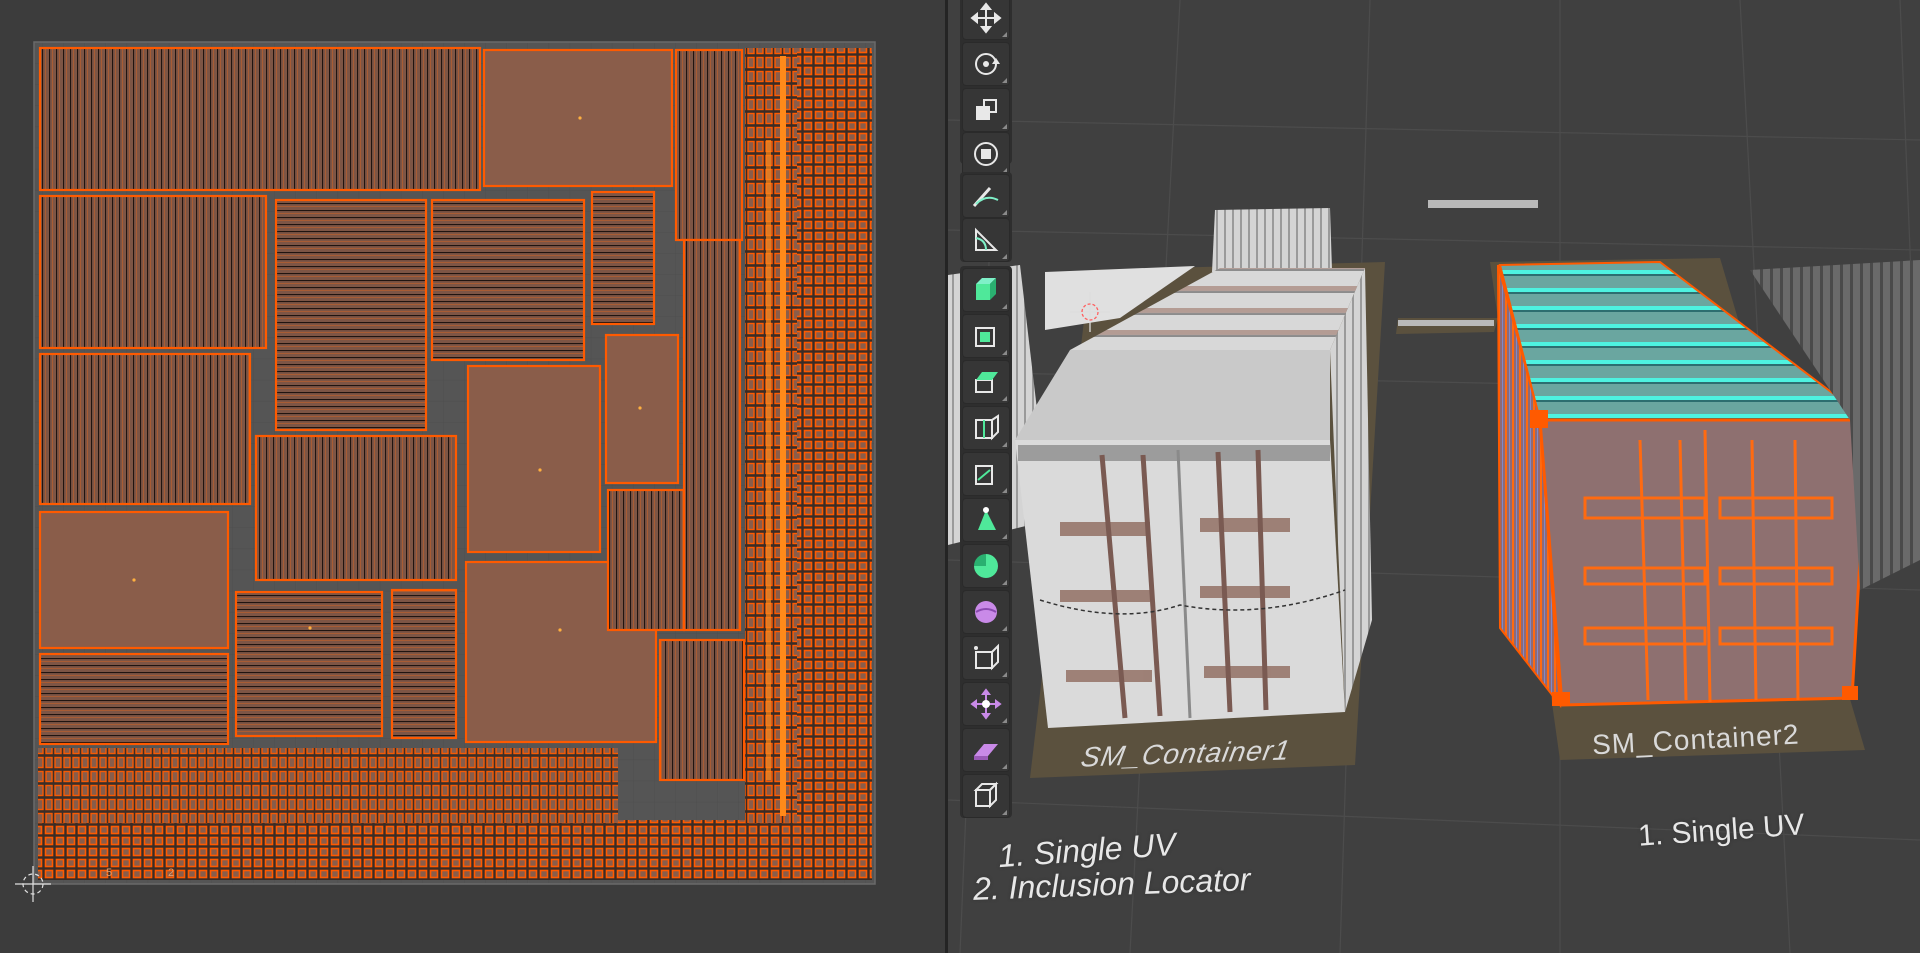 Image resolution: width=1920 pixels, height=953 pixels. I want to click on shear-icon, so click(986, 752).